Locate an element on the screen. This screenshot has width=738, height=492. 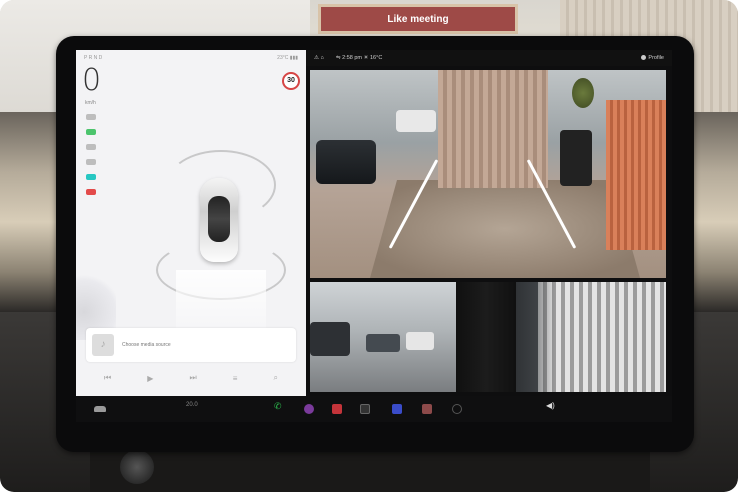
showroom-sign: Like meeting is located at coordinates (418, 19).